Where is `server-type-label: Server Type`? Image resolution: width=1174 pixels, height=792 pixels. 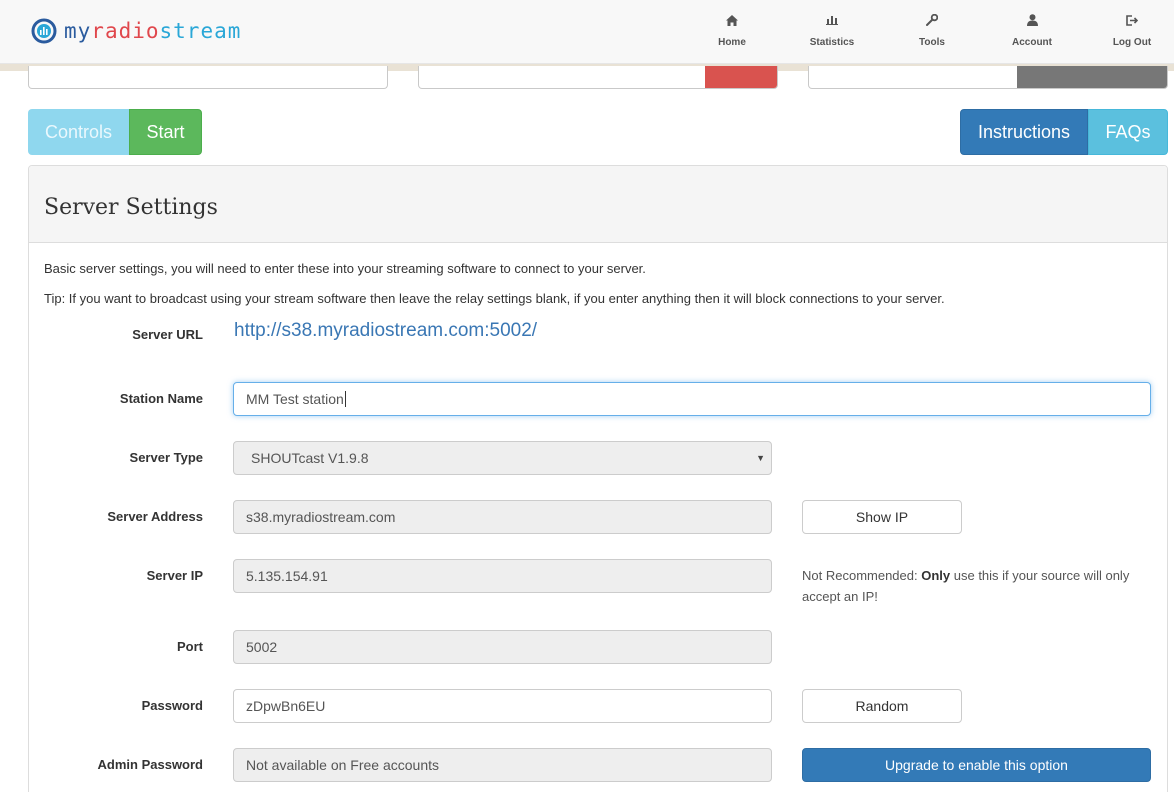 server-type-label: Server Type is located at coordinates (166, 457).